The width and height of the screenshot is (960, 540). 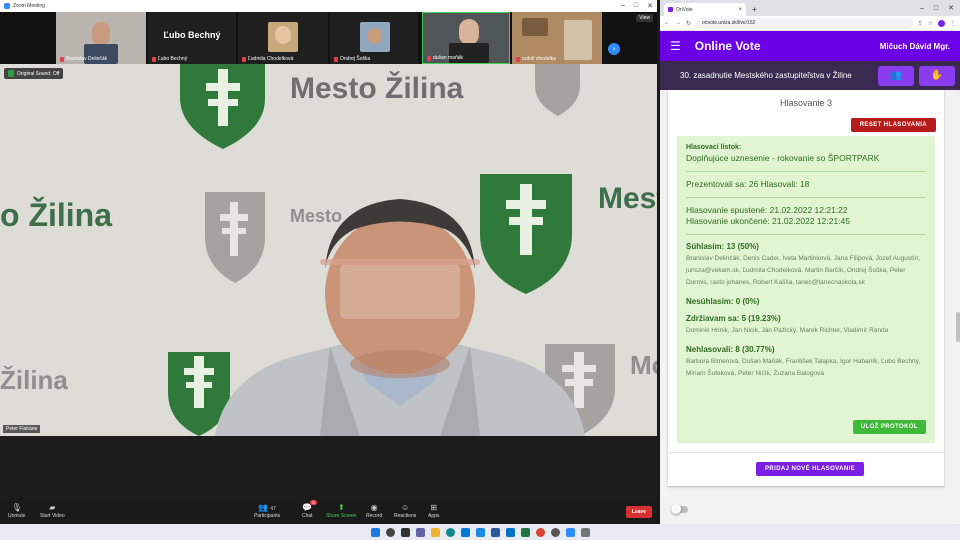 What do you see at coordinates (101, 38) in the screenshot?
I see `participant-tile: Branislav Delinčák` at bounding box center [101, 38].